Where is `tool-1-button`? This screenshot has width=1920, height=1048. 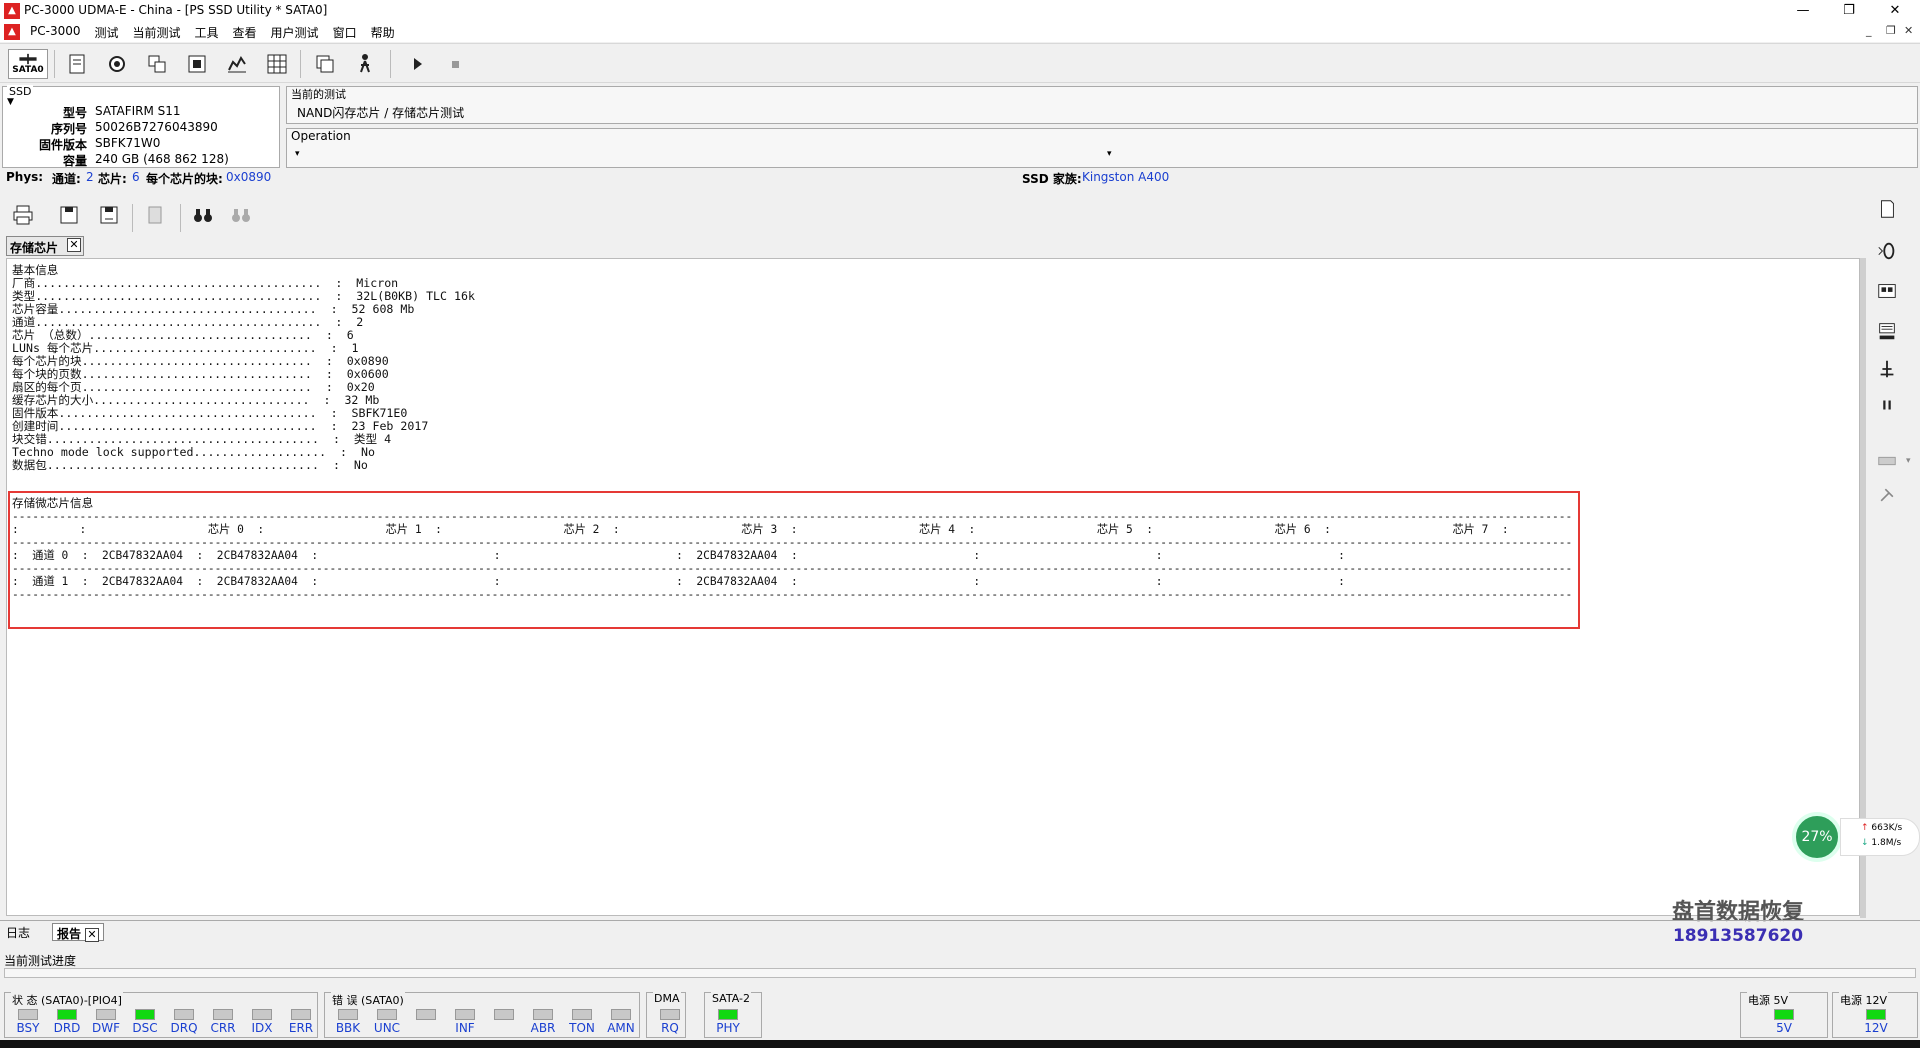 tool-1-button is located at coordinates (77, 64).